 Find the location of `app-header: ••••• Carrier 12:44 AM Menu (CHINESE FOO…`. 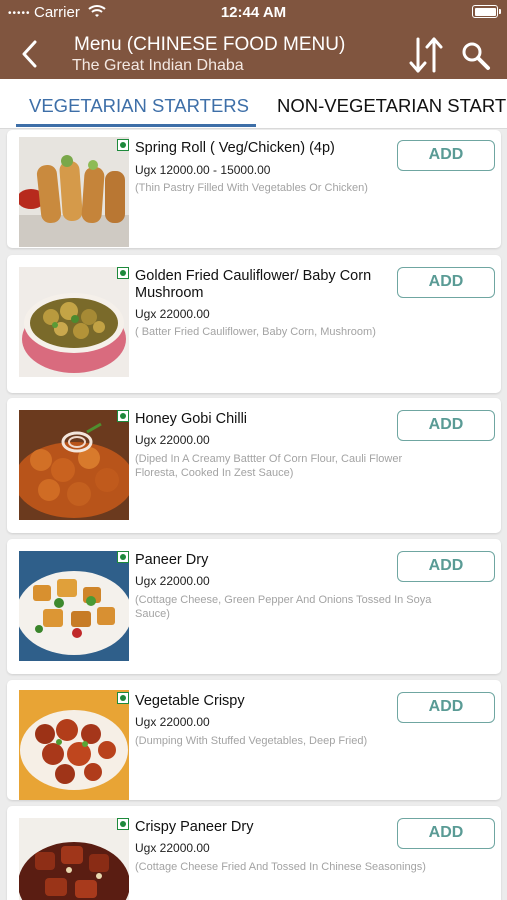

app-header: ••••• Carrier 12:44 AM Menu (CHINESE FOO… is located at coordinates (253, 39).